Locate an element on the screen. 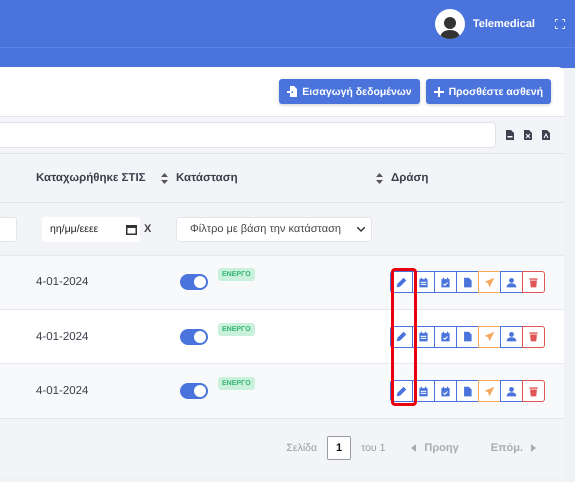 This screenshot has height=482, width=575. excel-file-icon is located at coordinates (528, 135).